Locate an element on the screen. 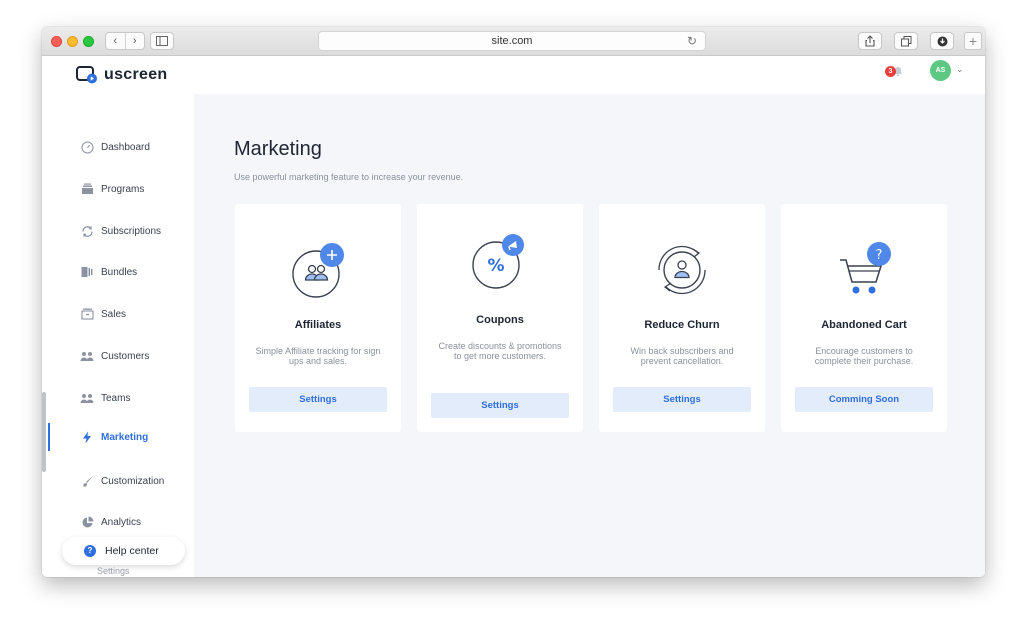 The height and width of the screenshot is (628, 1024). pie-icon is located at coordinates (87, 522).